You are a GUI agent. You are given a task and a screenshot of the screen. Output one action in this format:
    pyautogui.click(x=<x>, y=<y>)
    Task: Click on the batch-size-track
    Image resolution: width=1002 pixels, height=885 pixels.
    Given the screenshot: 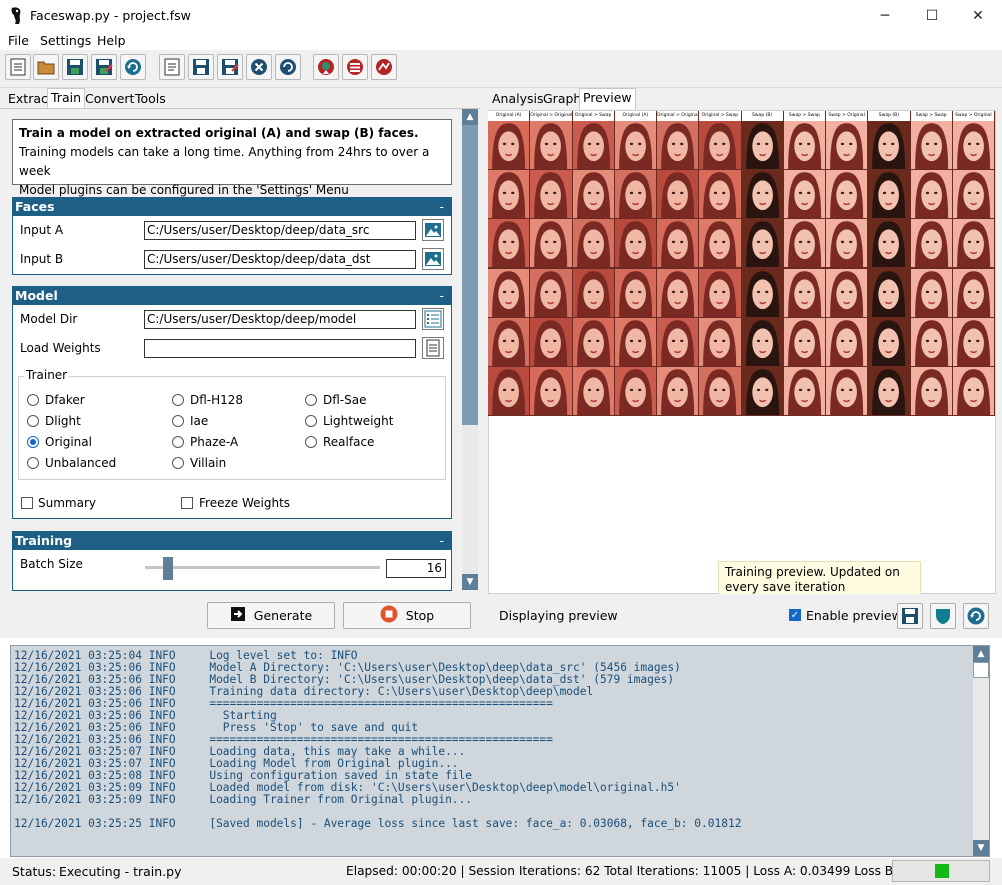 What is the action you would take?
    pyautogui.click(x=262, y=567)
    